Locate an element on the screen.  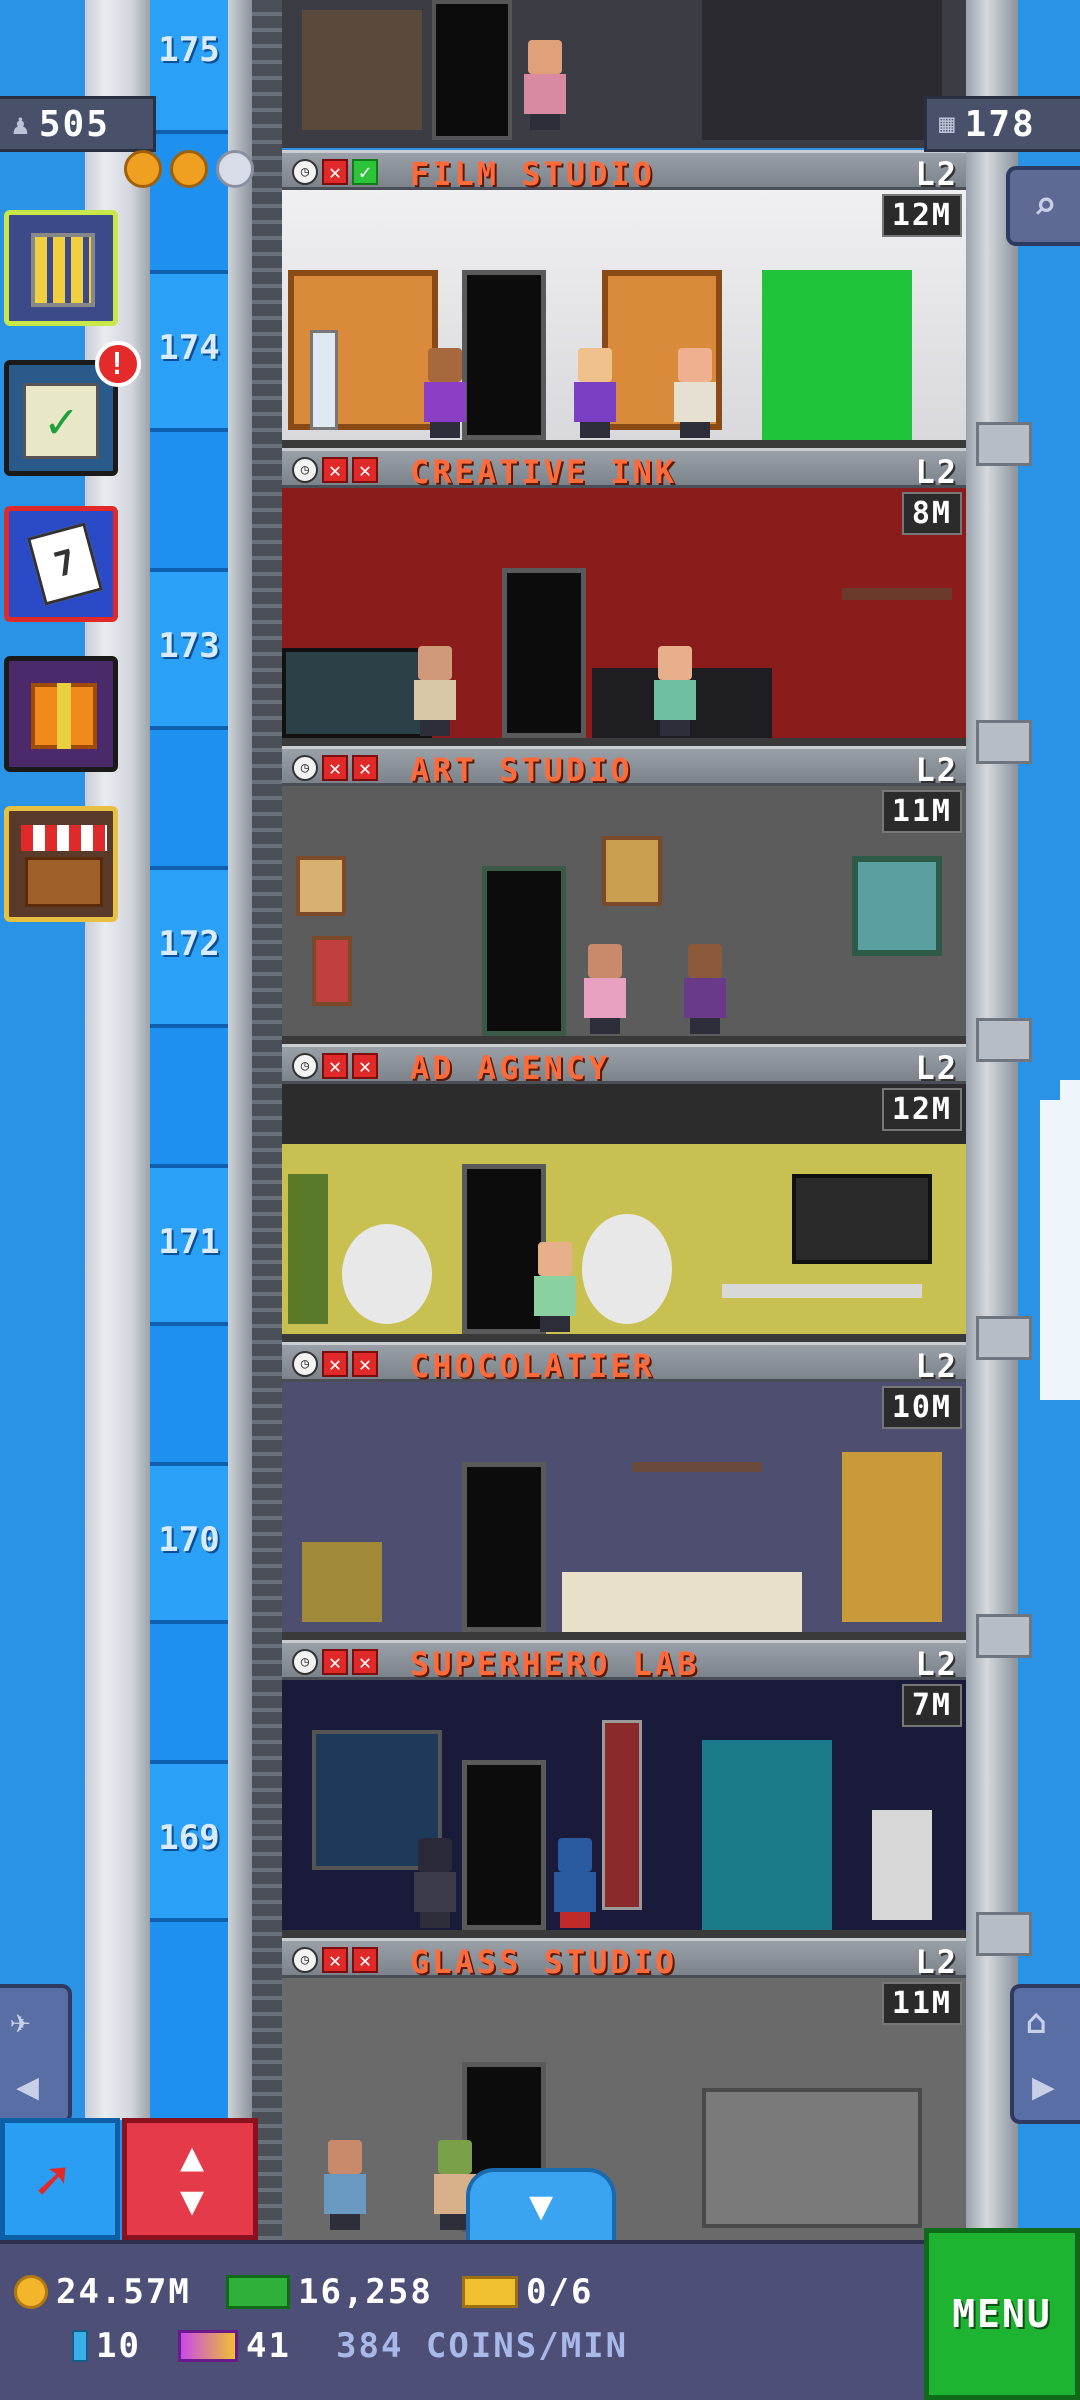
home-icon: ⌂ is located at coordinates (1036, 2022).